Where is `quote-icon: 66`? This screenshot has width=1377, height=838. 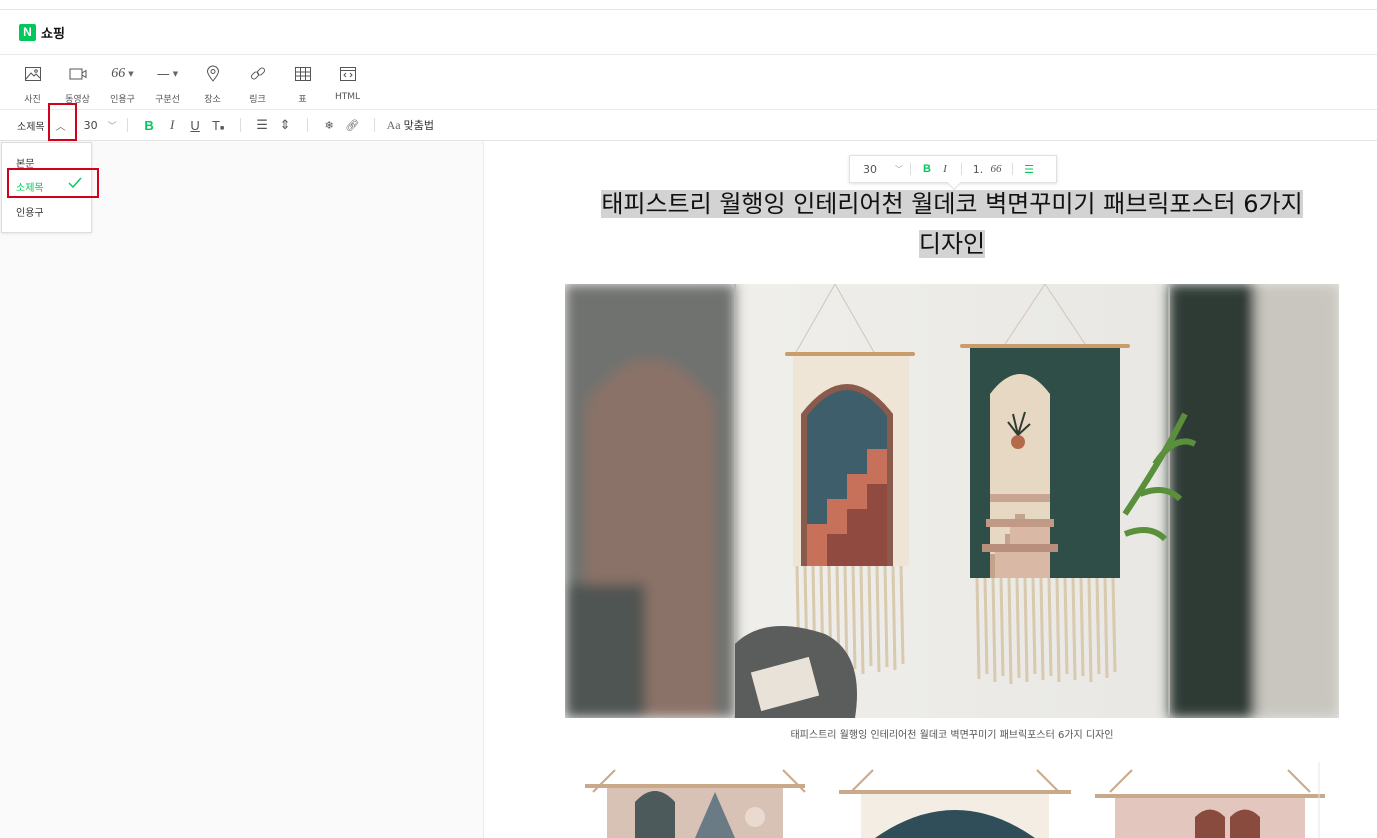 quote-icon: 66 is located at coordinates (118, 73).